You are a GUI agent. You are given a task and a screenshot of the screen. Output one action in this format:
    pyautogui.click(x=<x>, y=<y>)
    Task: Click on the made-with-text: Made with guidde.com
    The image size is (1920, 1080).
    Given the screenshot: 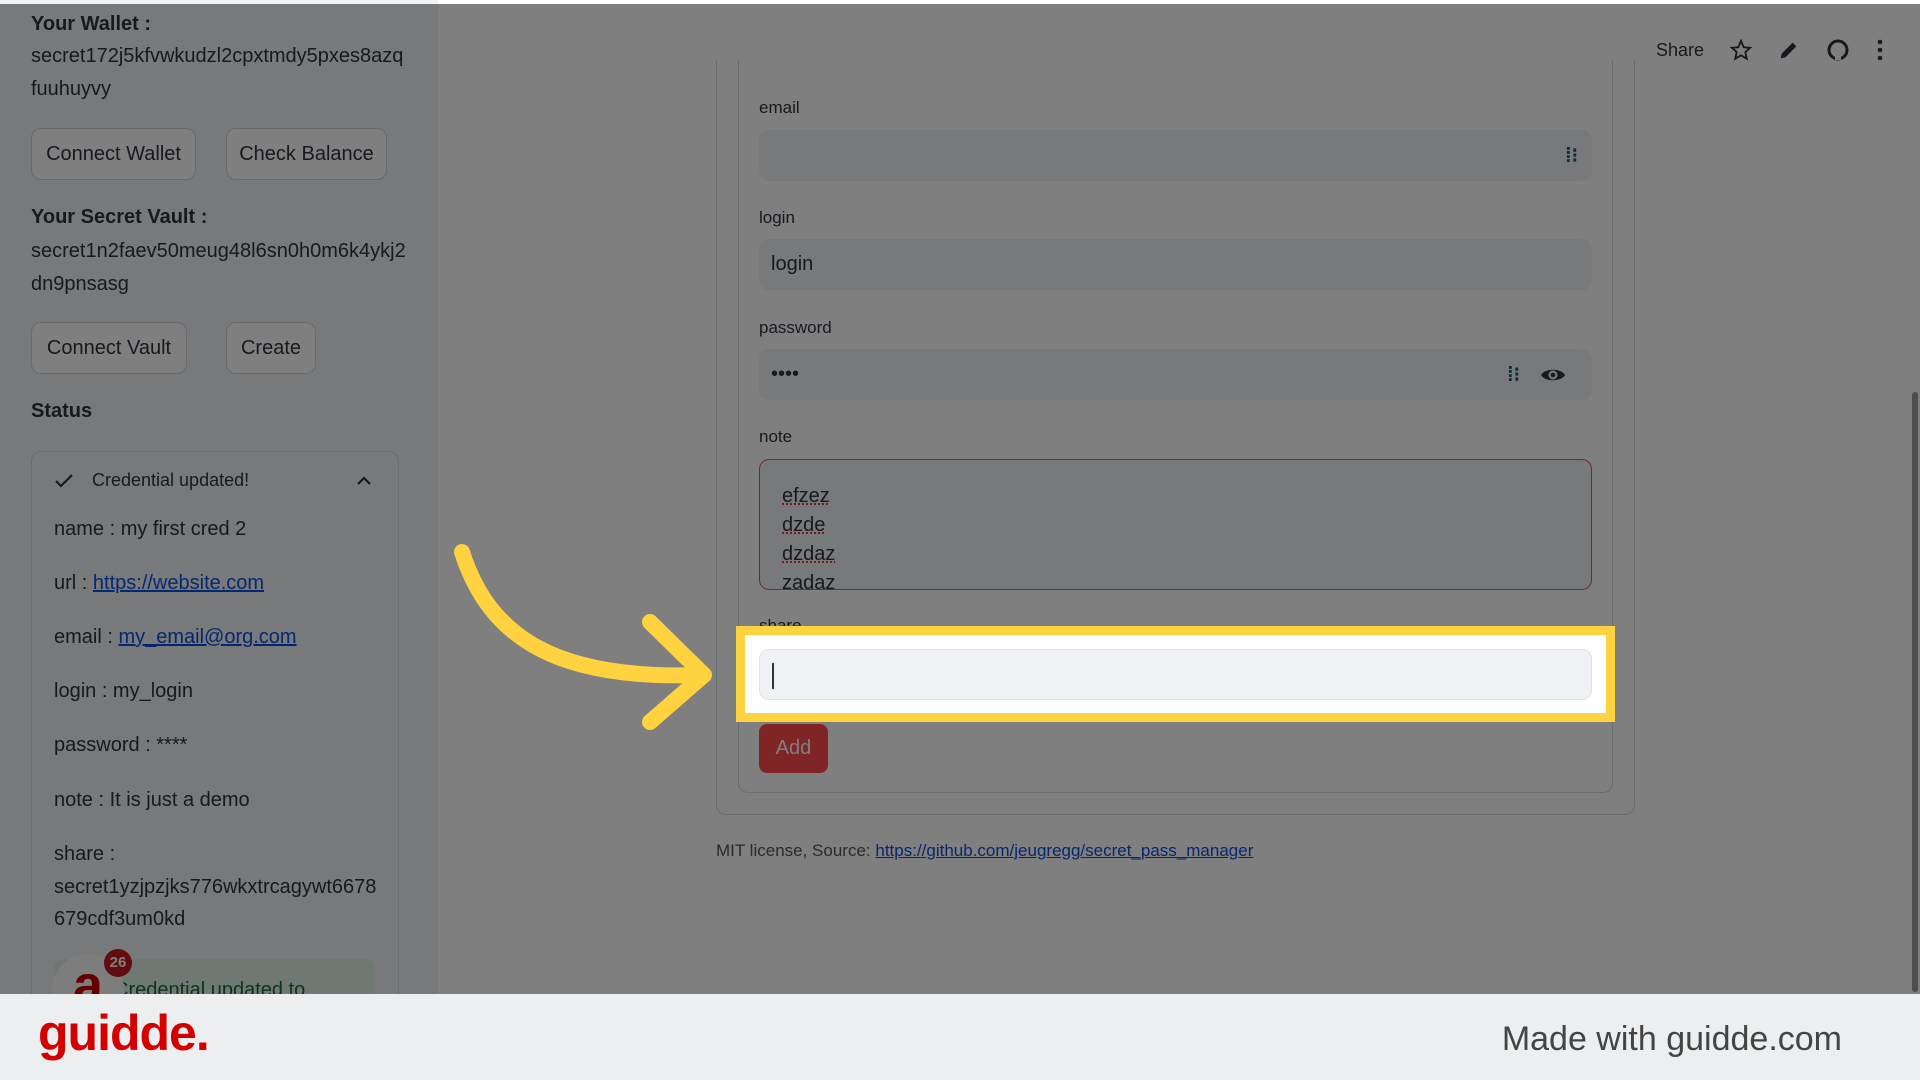 What is the action you would take?
    pyautogui.click(x=1671, y=1039)
    